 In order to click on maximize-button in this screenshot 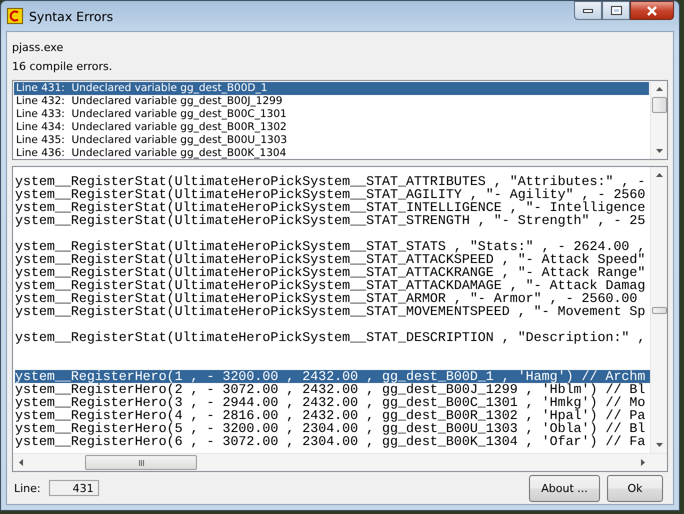, I will do `click(616, 10)`.